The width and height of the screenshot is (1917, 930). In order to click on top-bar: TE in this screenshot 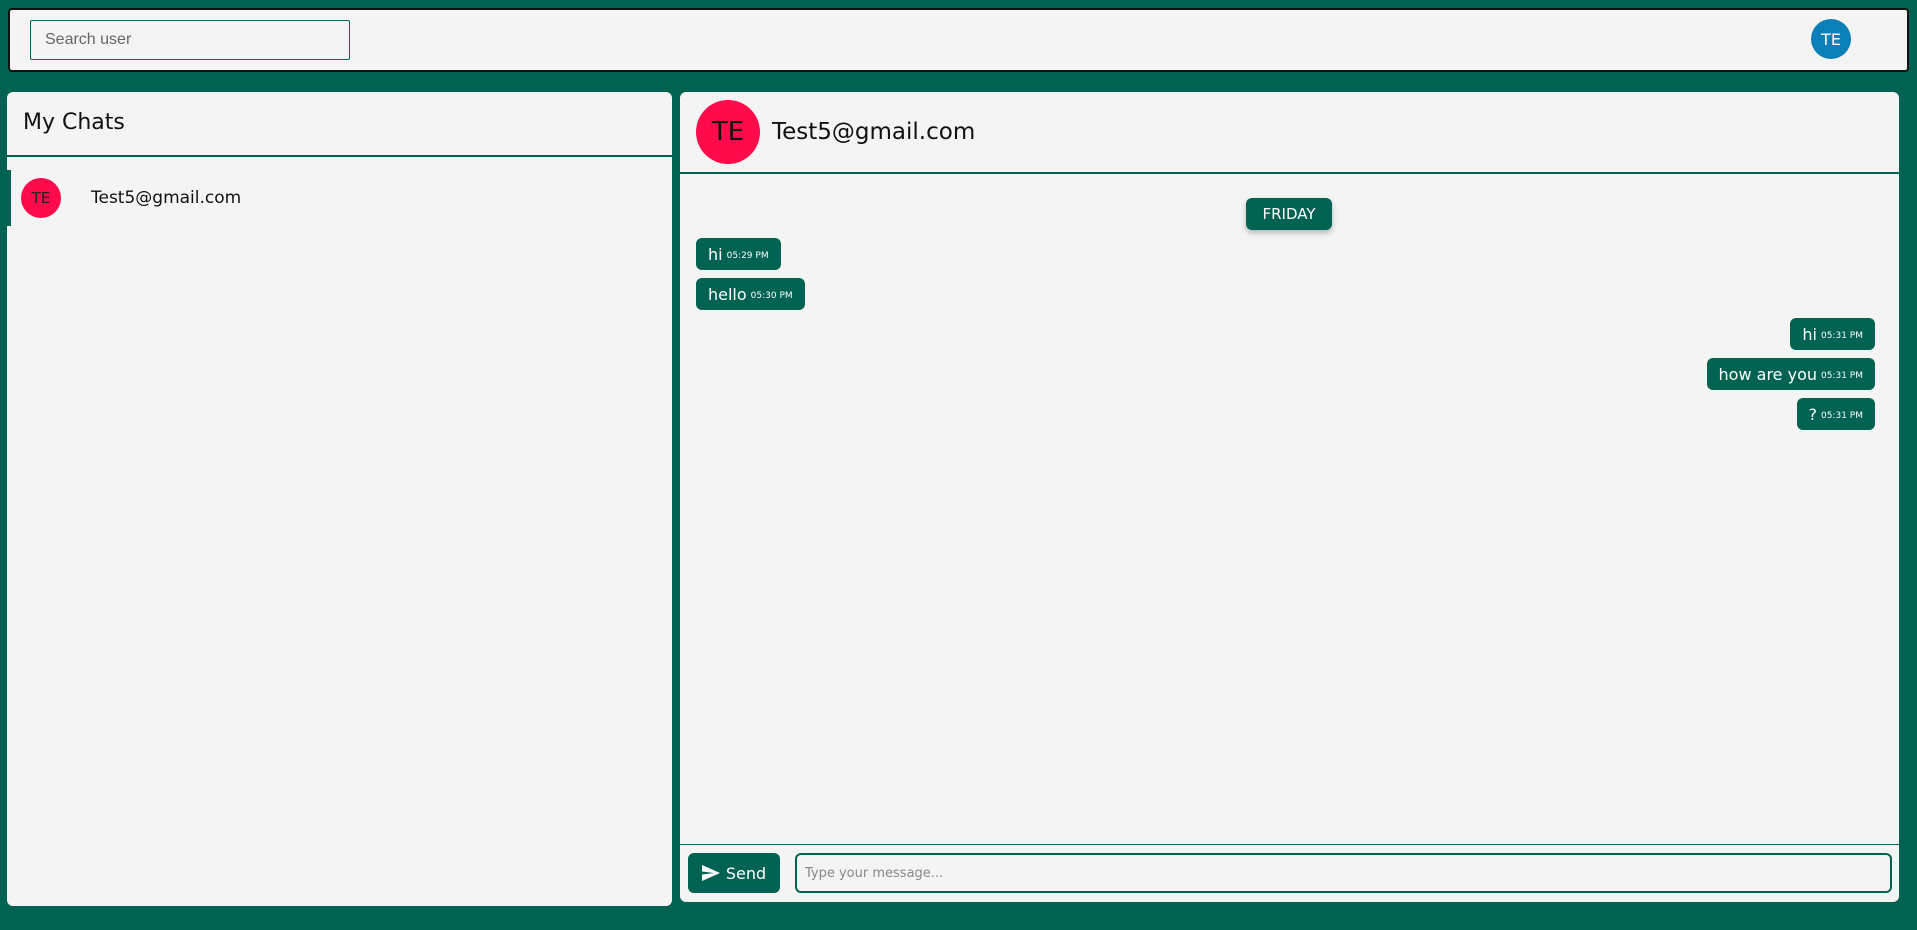, I will do `click(958, 40)`.